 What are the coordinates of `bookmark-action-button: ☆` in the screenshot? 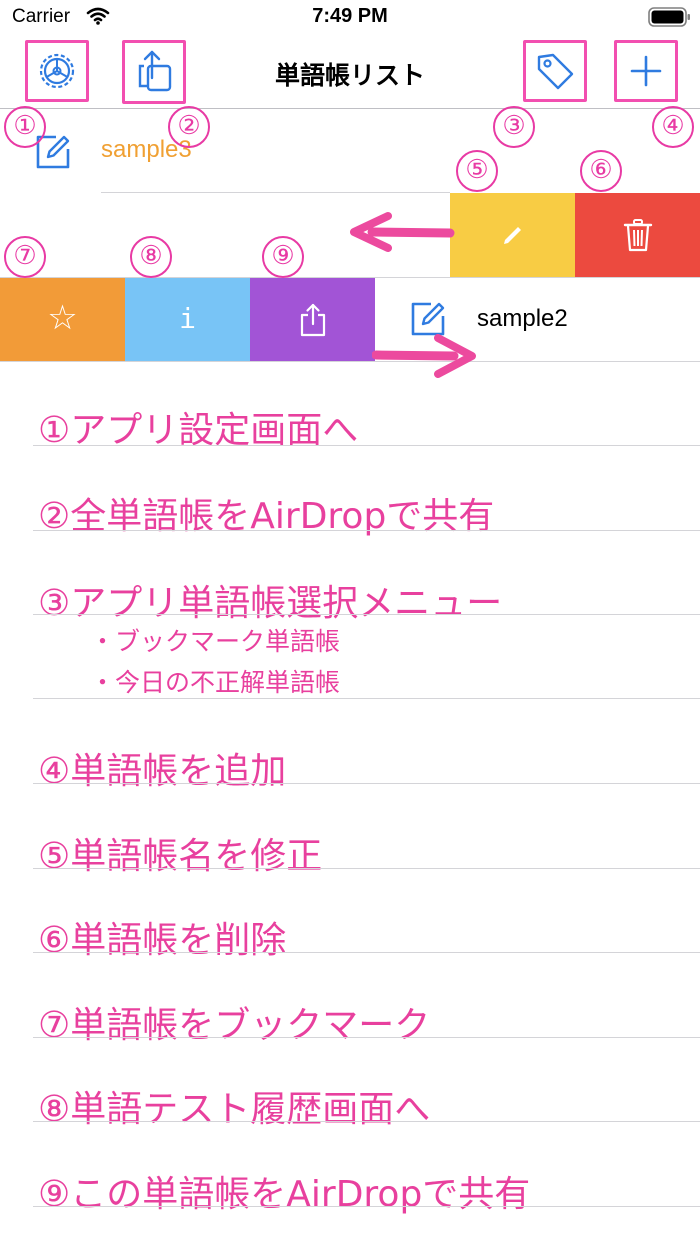 It's located at (62, 319).